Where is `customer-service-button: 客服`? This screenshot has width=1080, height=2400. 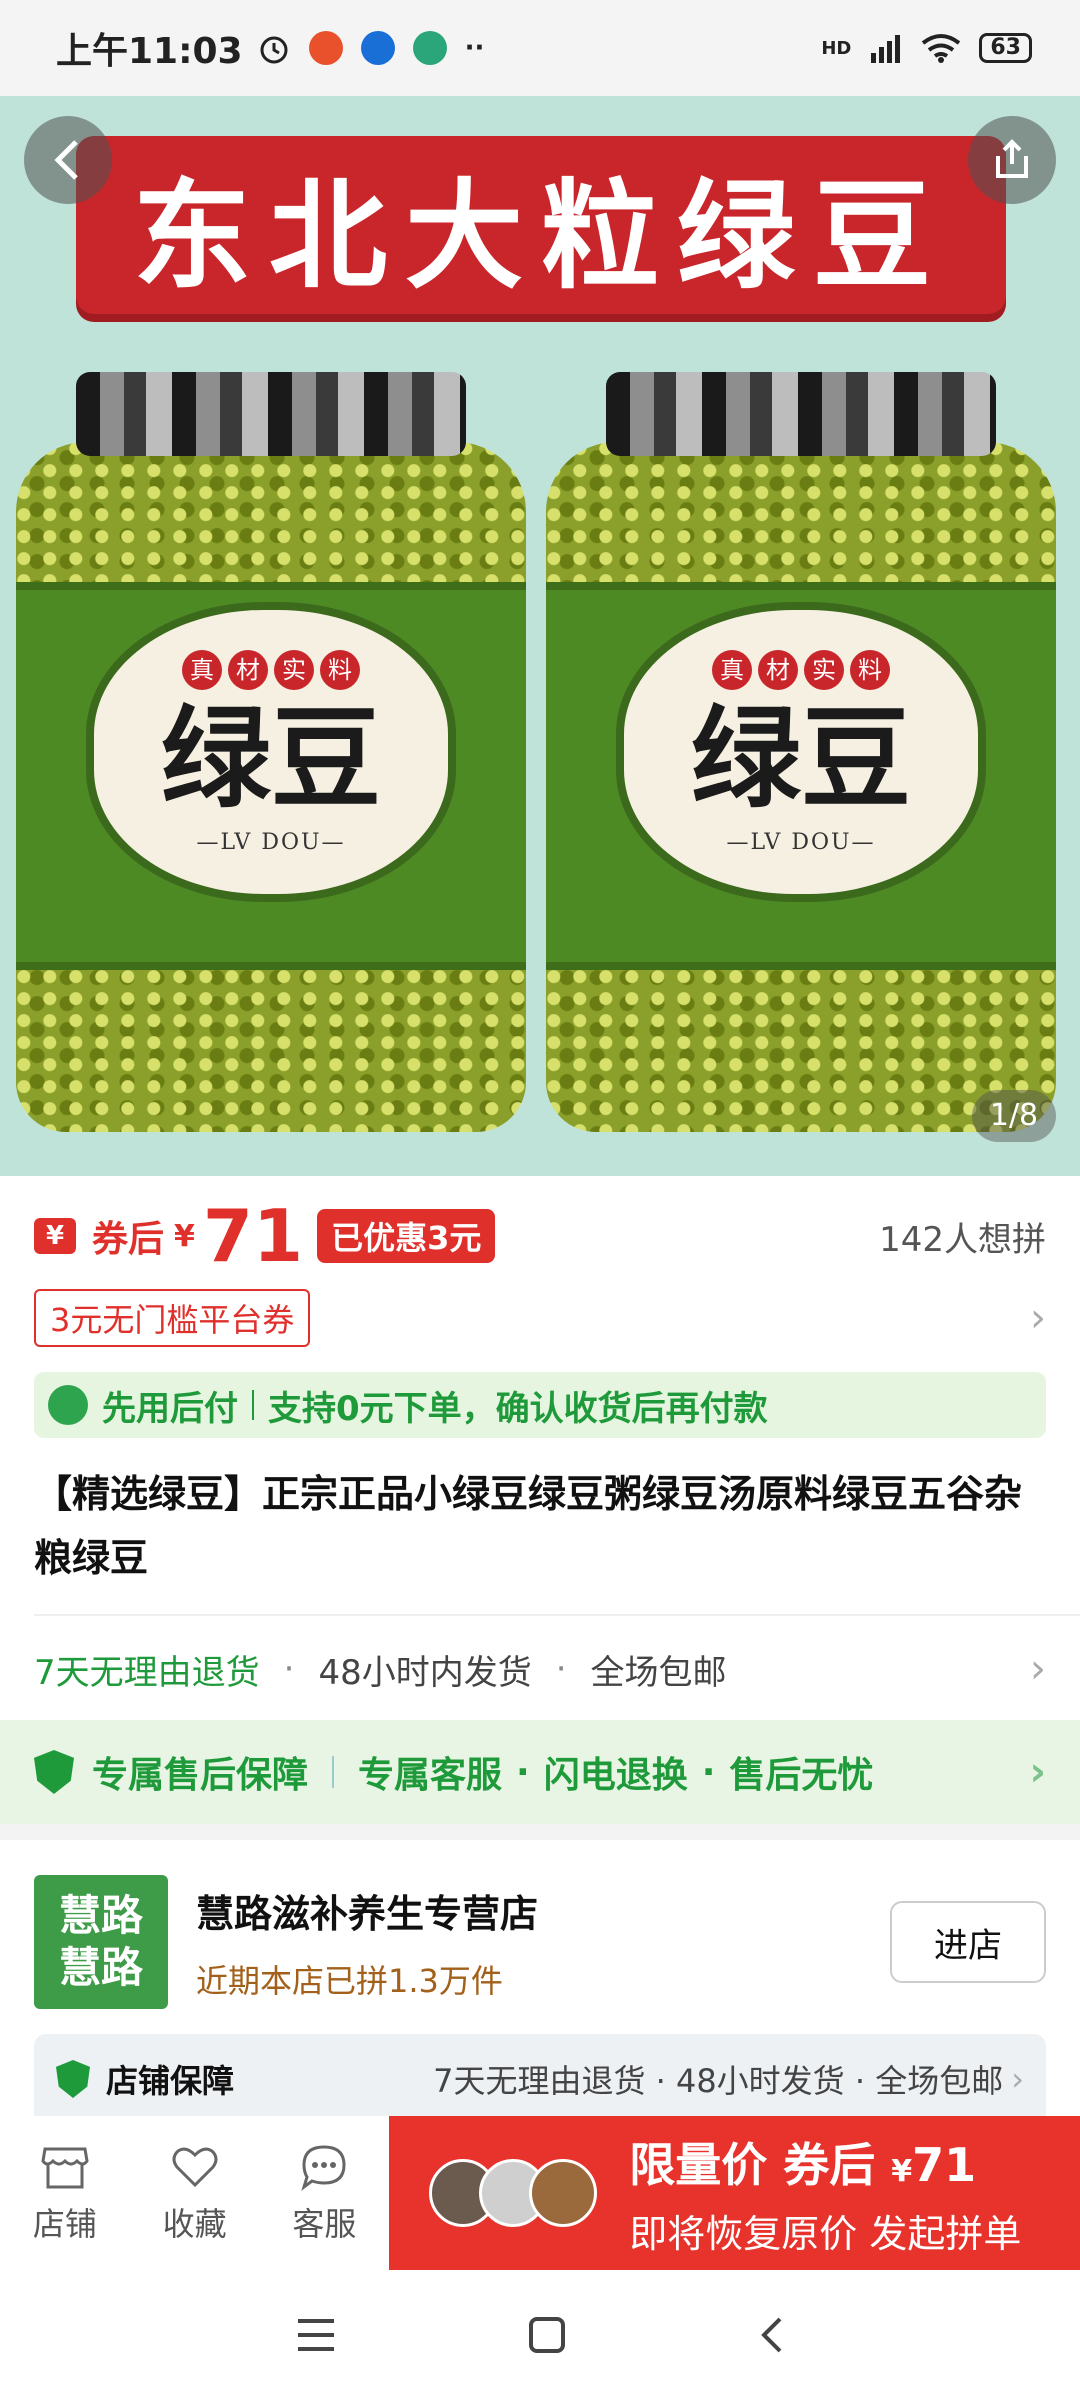
customer-service-button: 客服 is located at coordinates (325, 2193).